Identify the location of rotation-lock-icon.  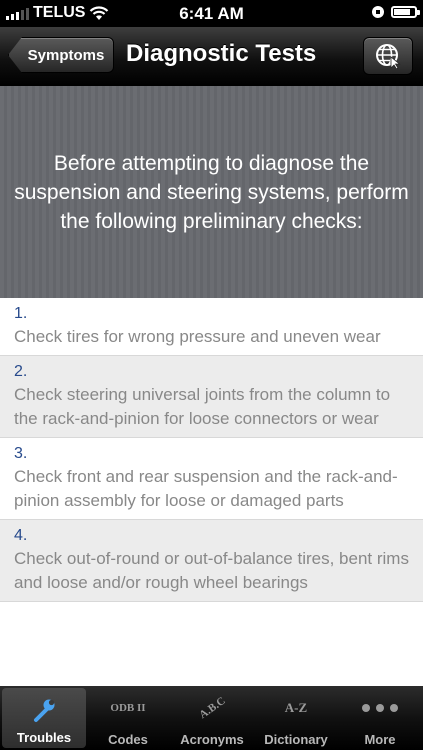
(378, 12).